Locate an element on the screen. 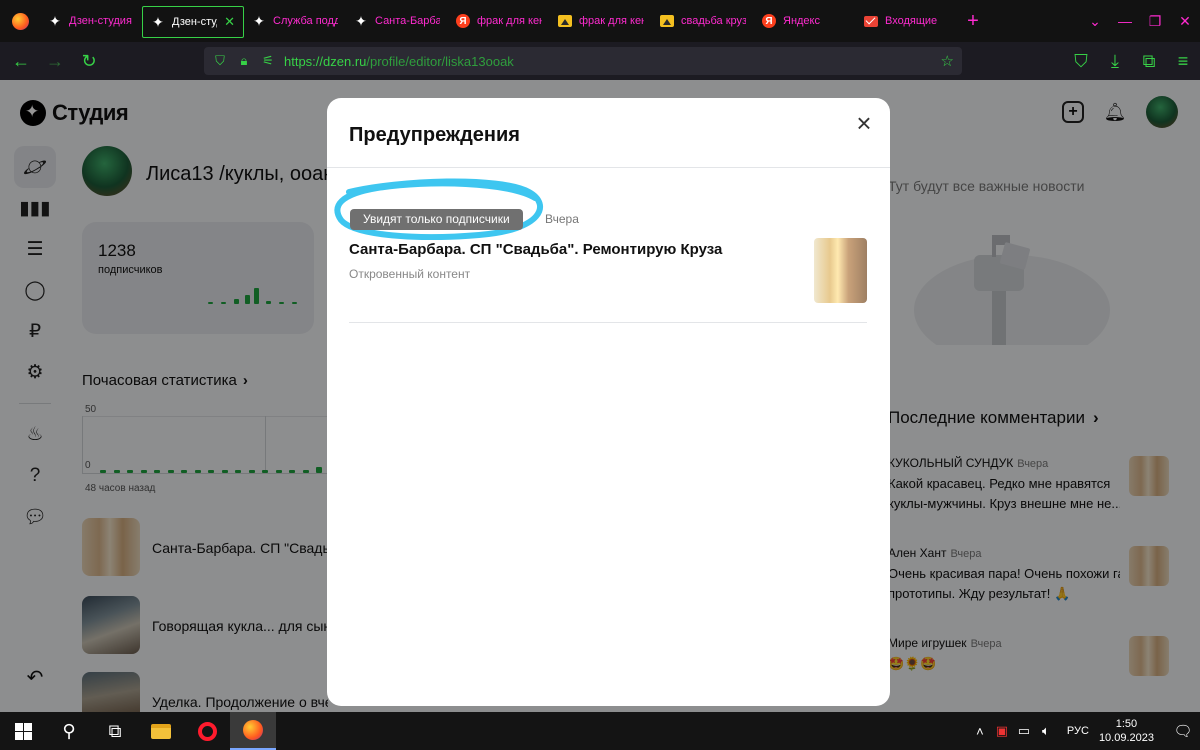  tab-label: Яндекс is located at coordinates (801, 21).